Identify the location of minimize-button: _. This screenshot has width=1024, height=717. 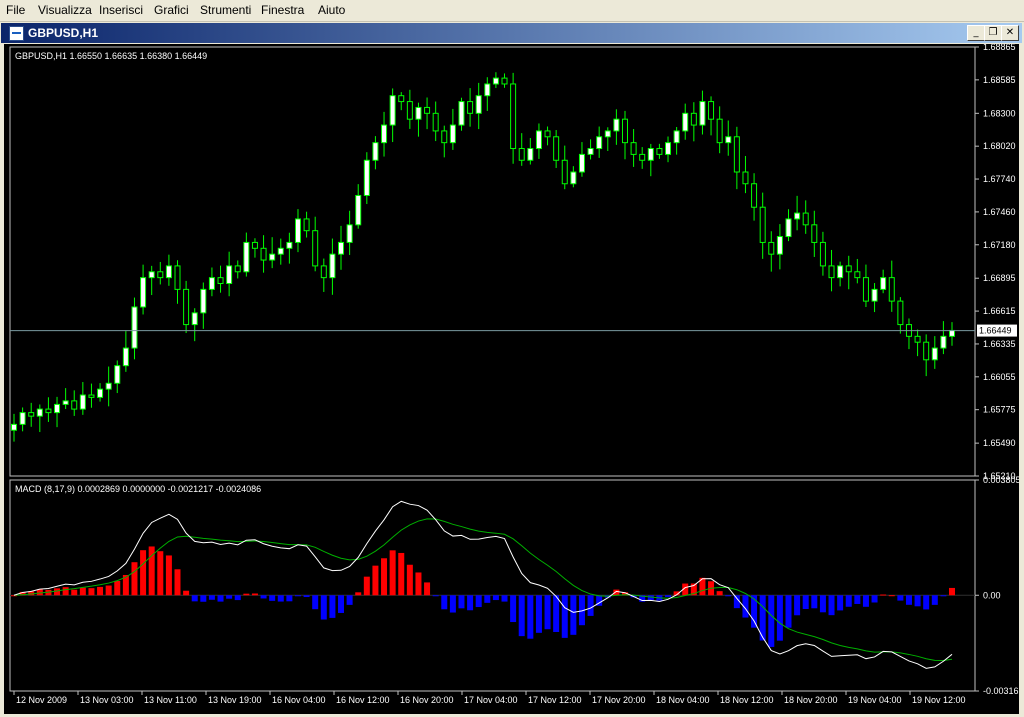
(976, 33).